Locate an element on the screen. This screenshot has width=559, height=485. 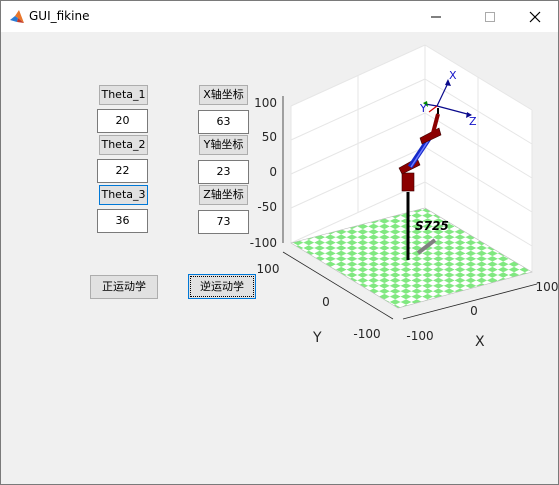
minimize-icon is located at coordinates (436, 16).